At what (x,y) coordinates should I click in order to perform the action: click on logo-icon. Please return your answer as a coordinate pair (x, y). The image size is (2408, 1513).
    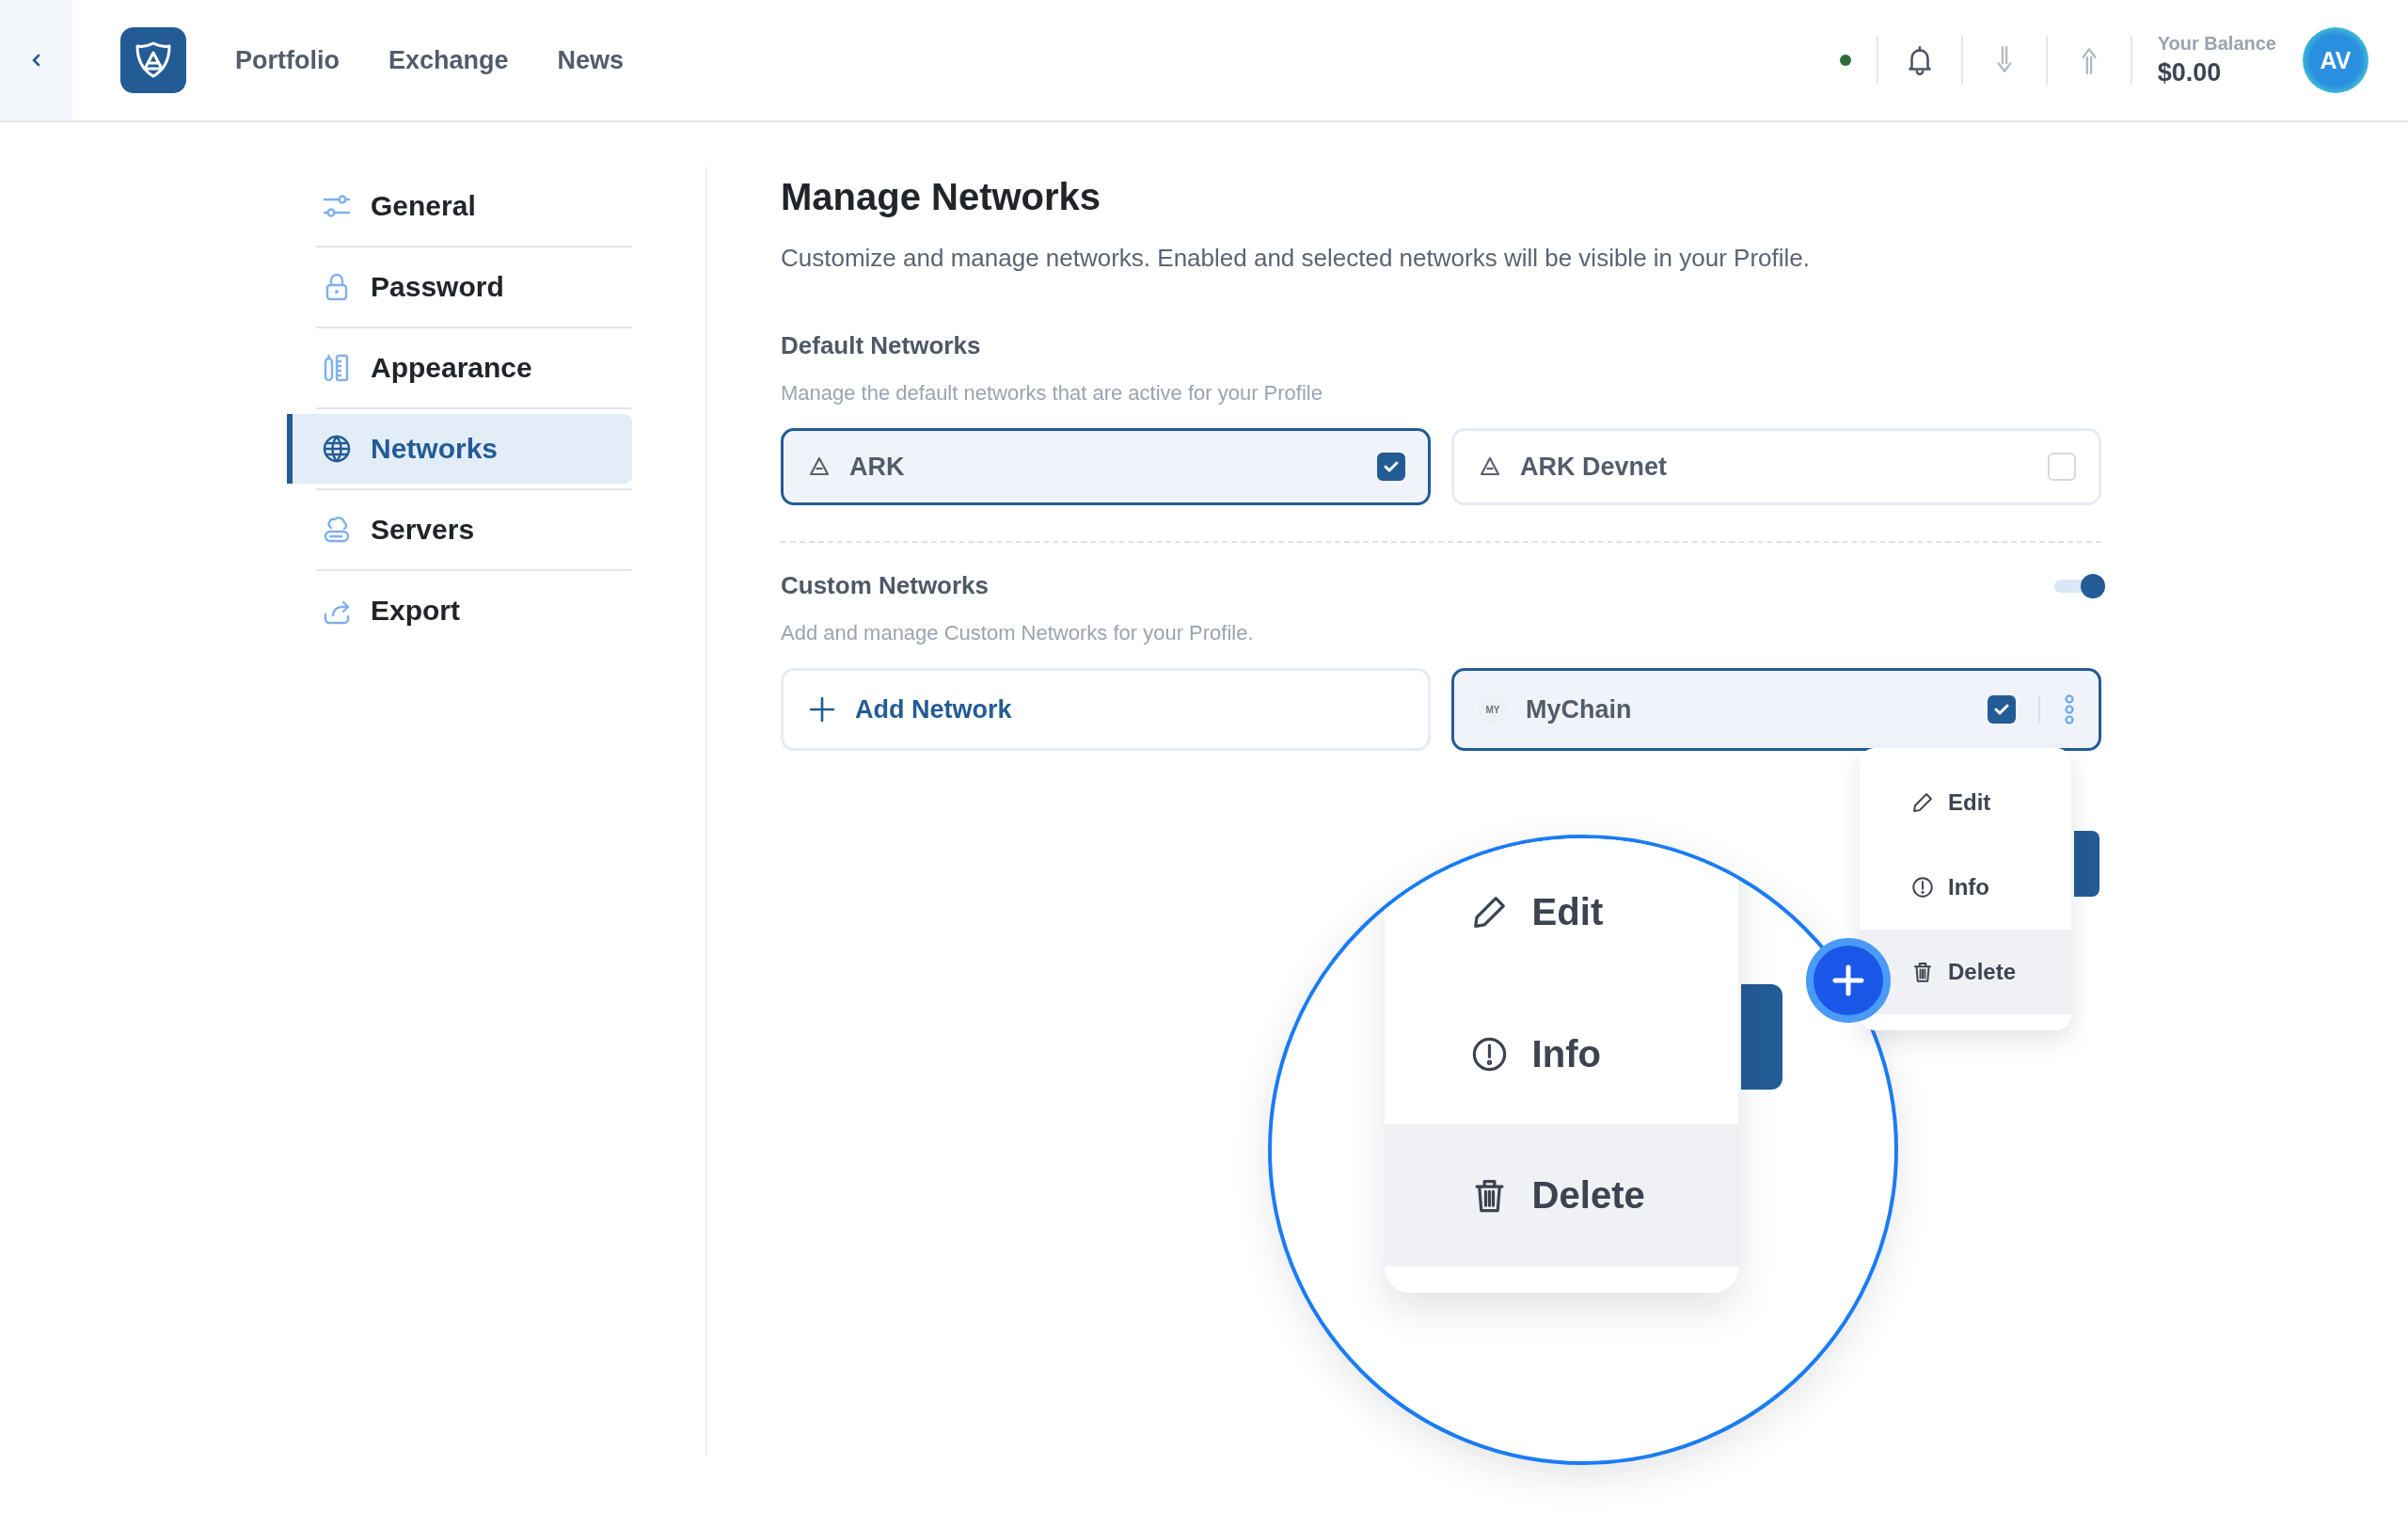
    Looking at the image, I should click on (153, 60).